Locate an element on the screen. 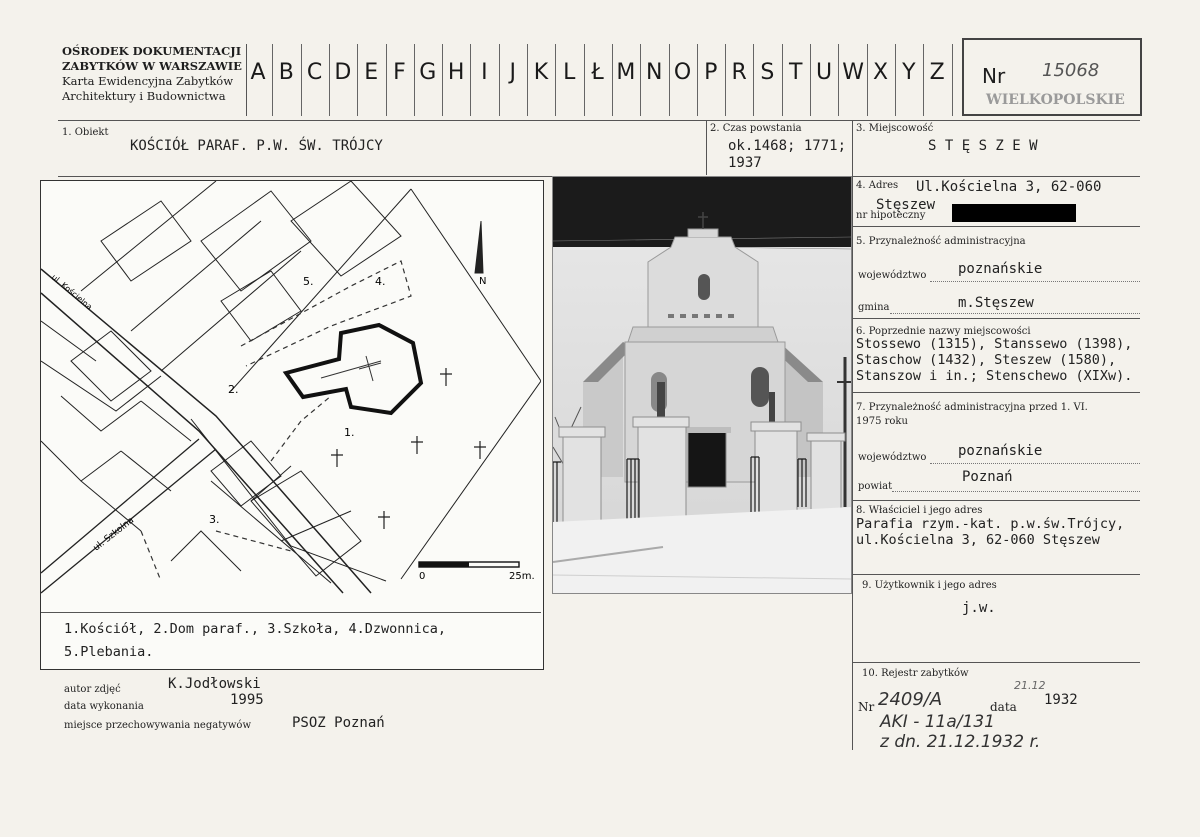 The width and height of the screenshot is (1200, 837). row5-rule is located at coordinates (996, 318).